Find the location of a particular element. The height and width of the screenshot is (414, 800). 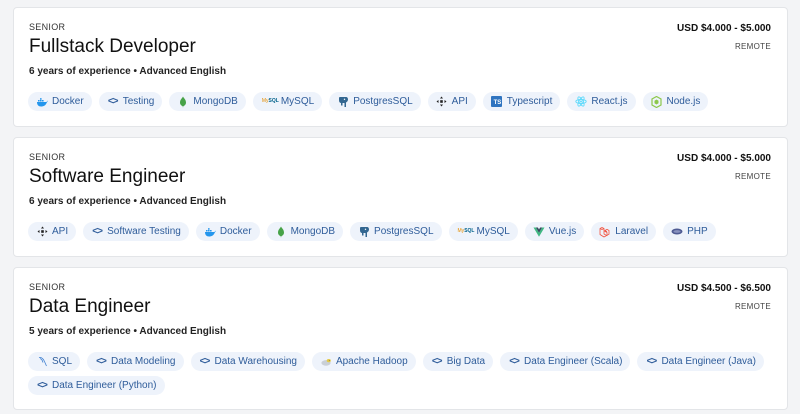

skill-tag-apache-hadoop: Apache Hadoop is located at coordinates (363, 361).